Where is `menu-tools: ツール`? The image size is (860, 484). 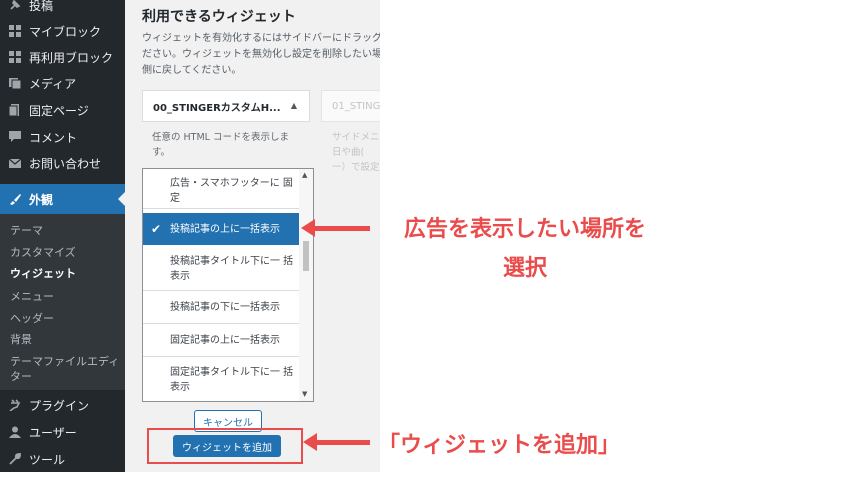 menu-tools: ツール is located at coordinates (62, 459).